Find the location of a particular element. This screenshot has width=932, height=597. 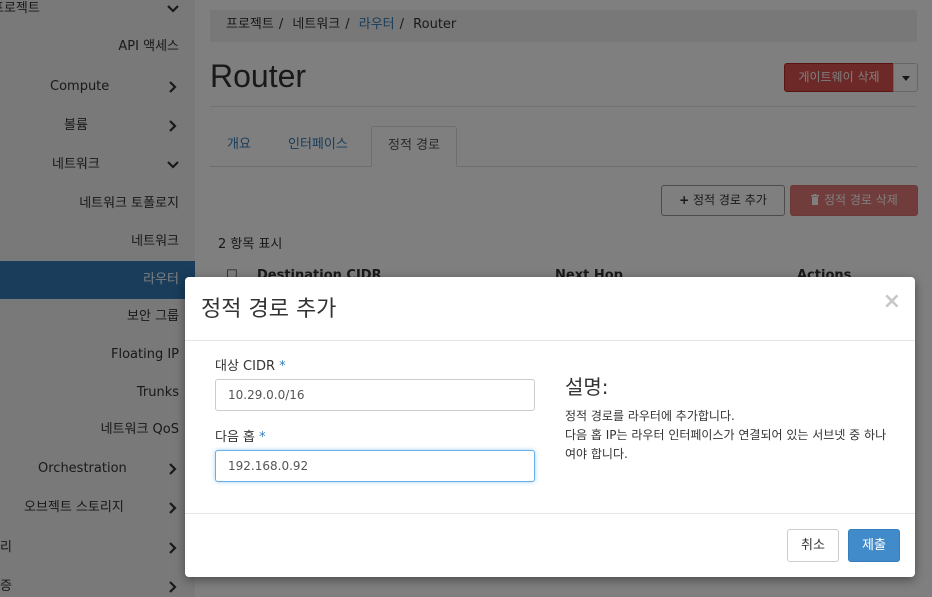

modal-header: 정적 경로 추가 × is located at coordinates (550, 309).